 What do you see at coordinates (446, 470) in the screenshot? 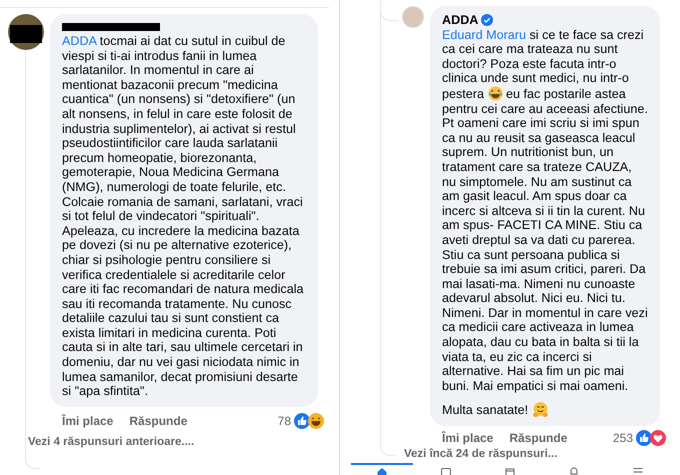
I see `video-icon` at bounding box center [446, 470].